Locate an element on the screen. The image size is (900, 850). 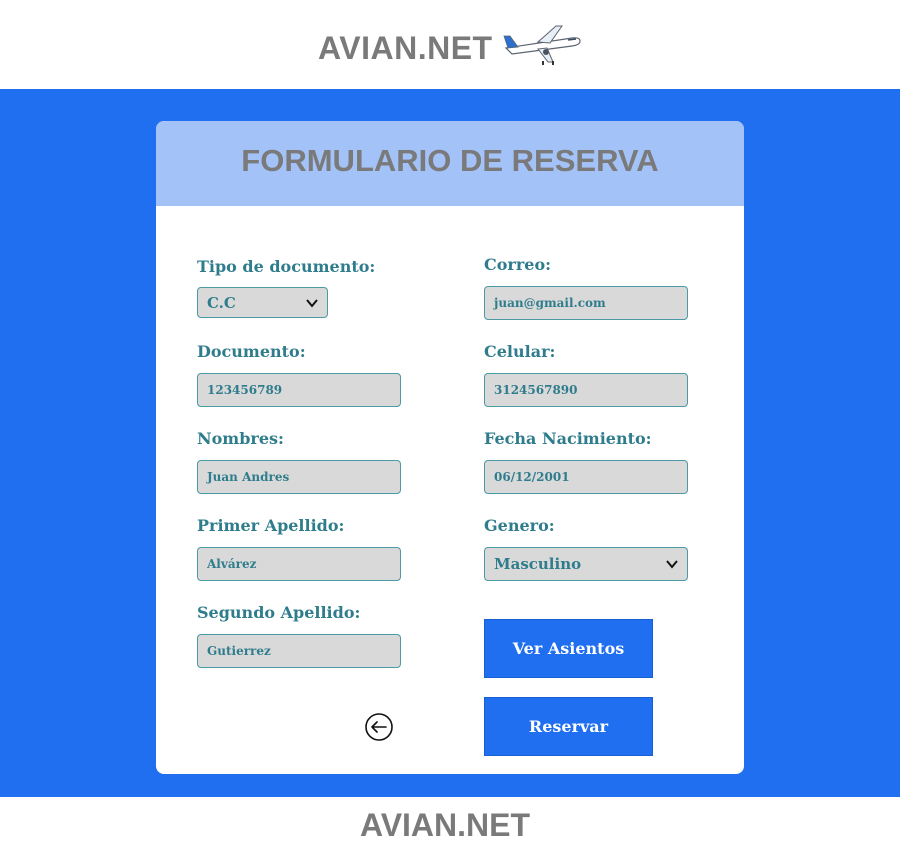
tipo-documento-value: C.C is located at coordinates (221, 302).